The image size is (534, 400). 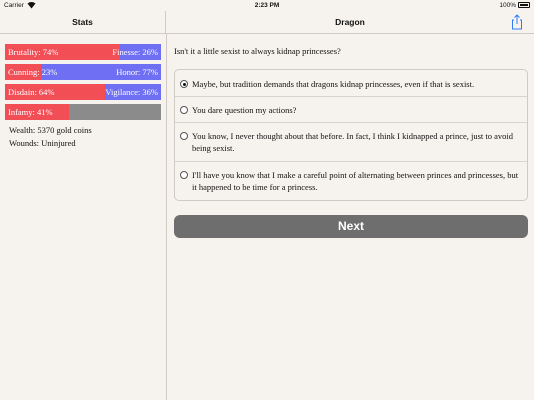 I want to click on choice-item: You dare question my actions?, so click(x=351, y=110).